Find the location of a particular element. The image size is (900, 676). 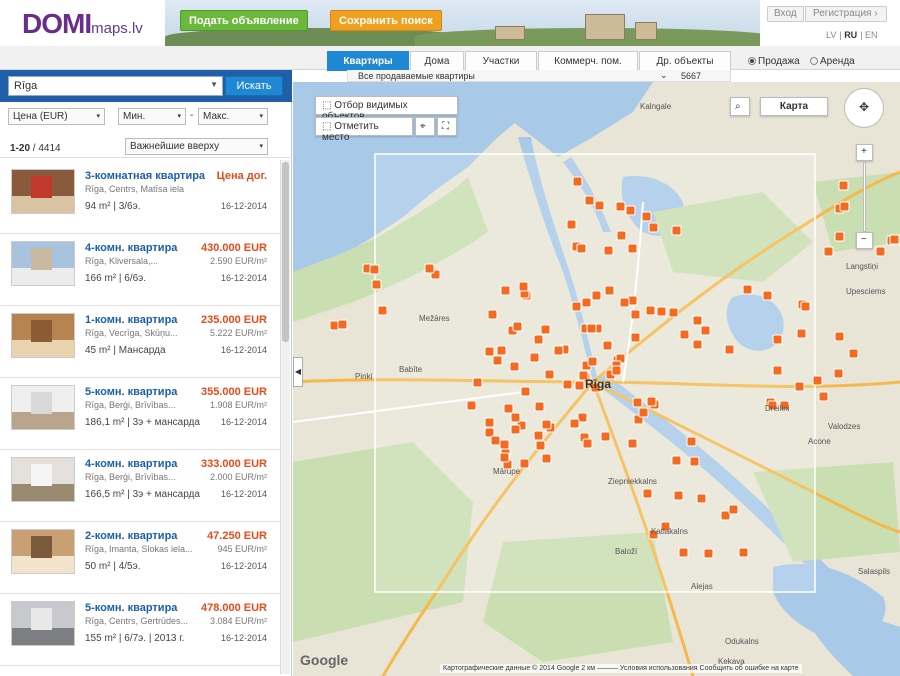

fullscreen-icon: ⛶ is located at coordinates (447, 126).